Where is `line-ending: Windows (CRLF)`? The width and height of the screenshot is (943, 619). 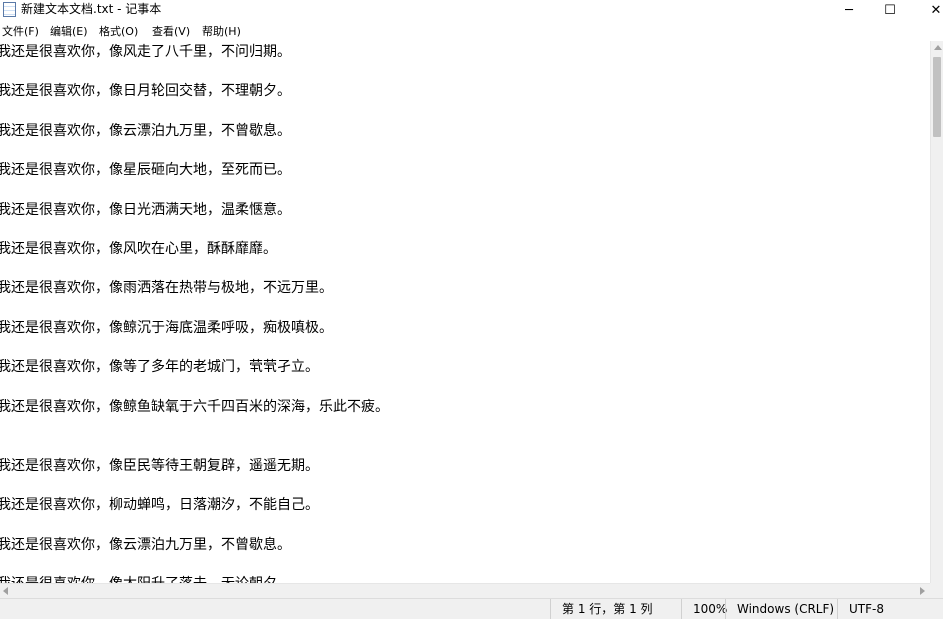
line-ending: Windows (CRLF) is located at coordinates (781, 609).